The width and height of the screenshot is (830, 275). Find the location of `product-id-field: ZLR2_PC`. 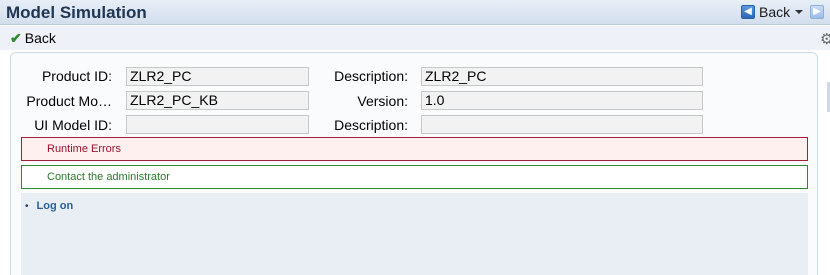

product-id-field: ZLR2_PC is located at coordinates (217, 76).